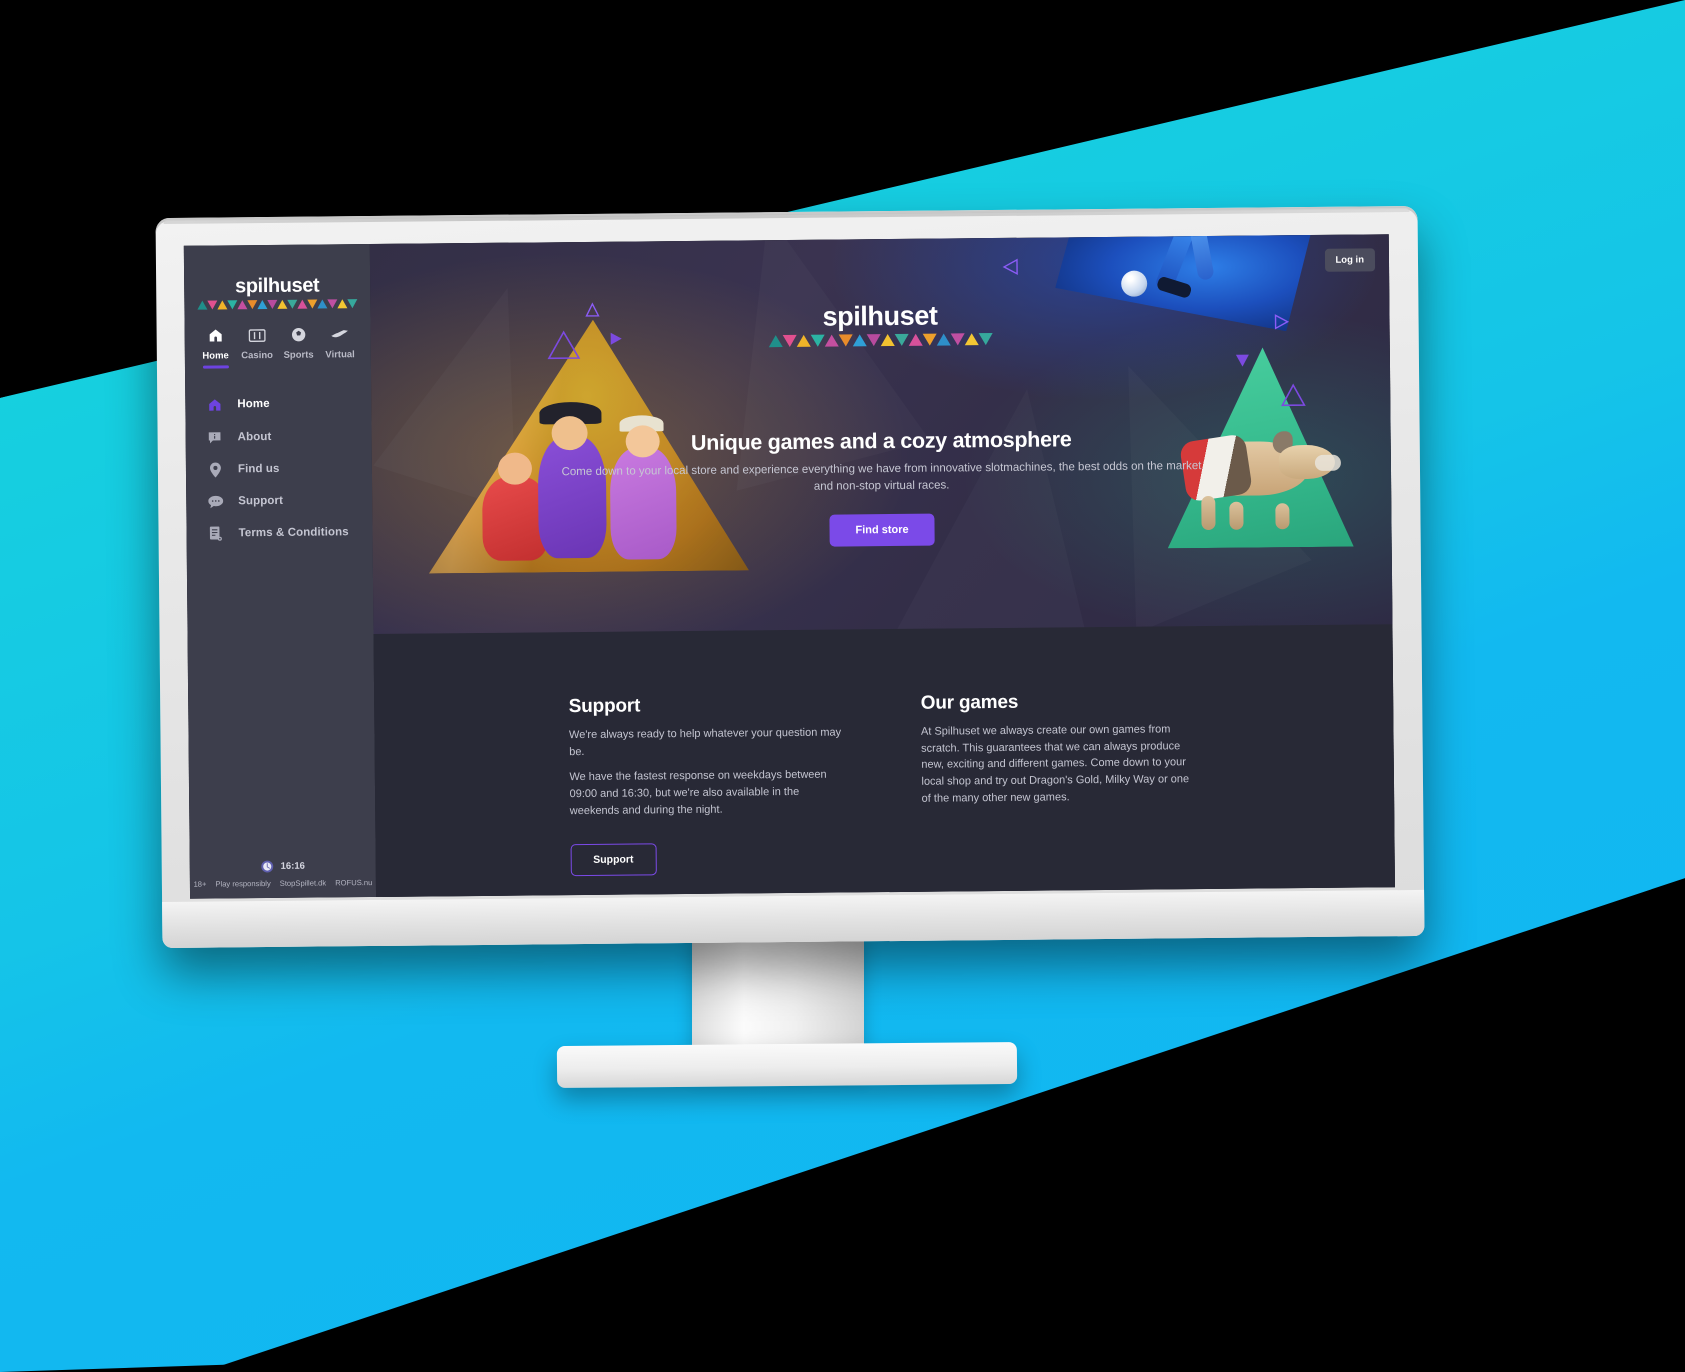  Describe the element at coordinates (278, 437) in the screenshot. I see `sidebar-item-about: About` at that location.